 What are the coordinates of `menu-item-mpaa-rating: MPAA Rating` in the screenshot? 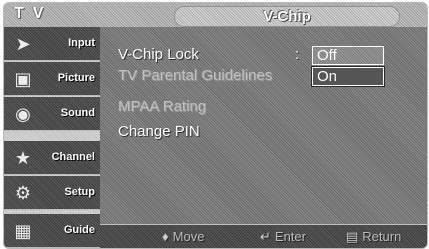 It's located at (162, 106).